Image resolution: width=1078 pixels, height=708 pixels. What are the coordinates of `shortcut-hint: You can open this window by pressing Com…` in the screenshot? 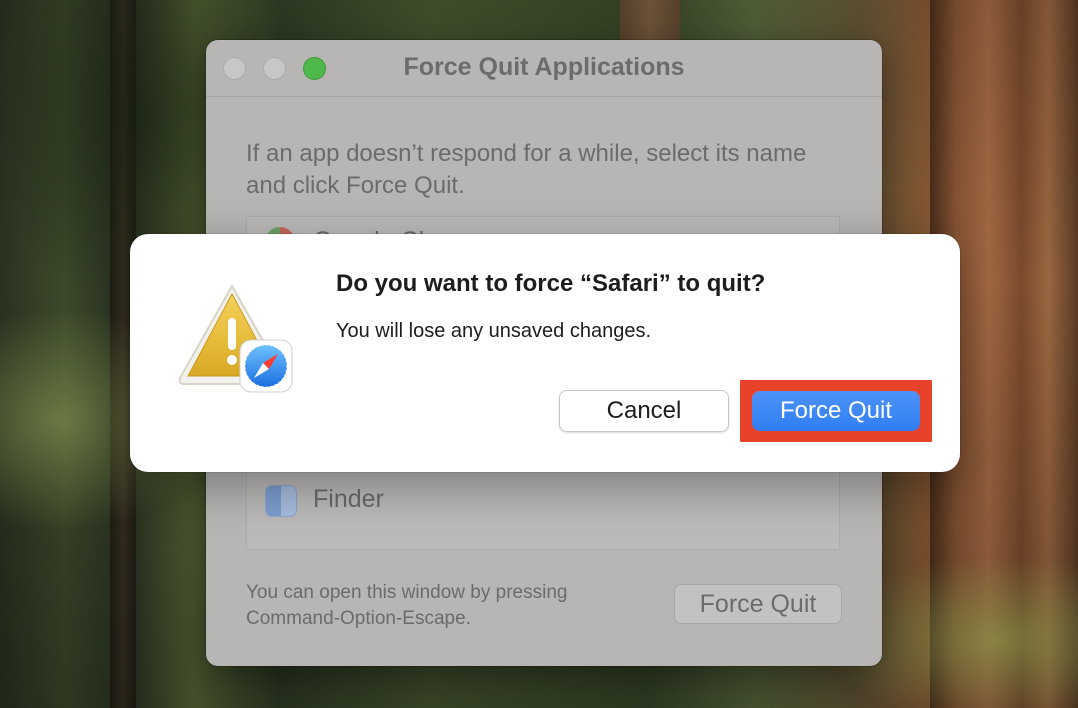 It's located at (407, 605).